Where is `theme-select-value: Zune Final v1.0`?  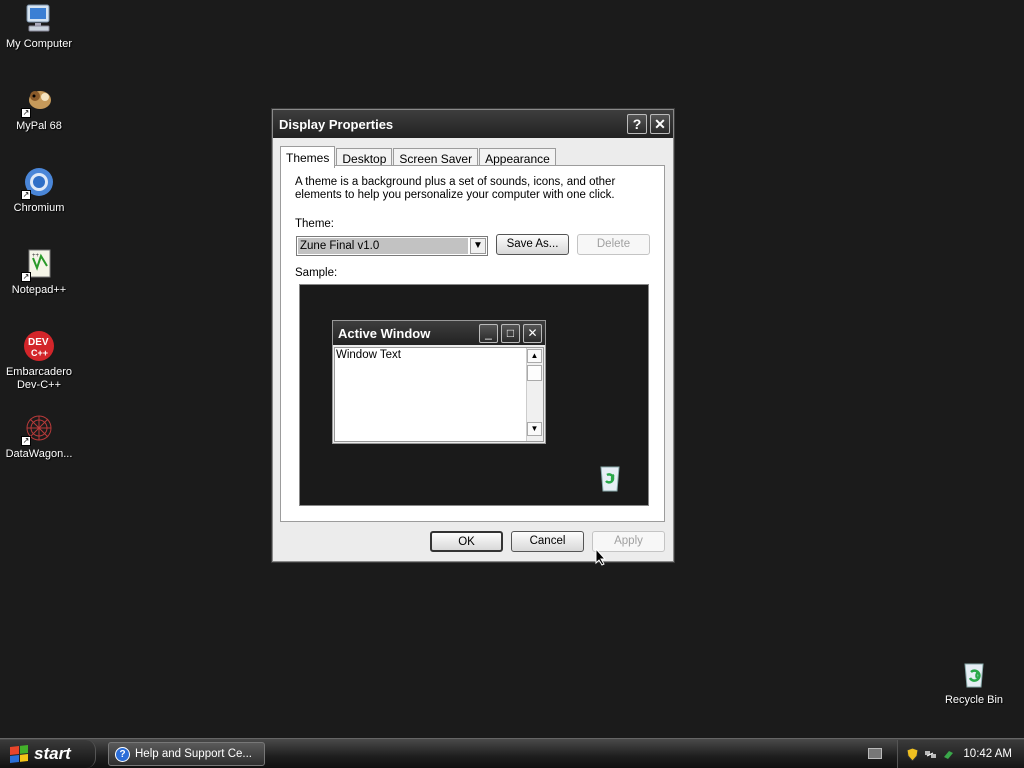 theme-select-value: Zune Final v1.0 is located at coordinates (383, 246).